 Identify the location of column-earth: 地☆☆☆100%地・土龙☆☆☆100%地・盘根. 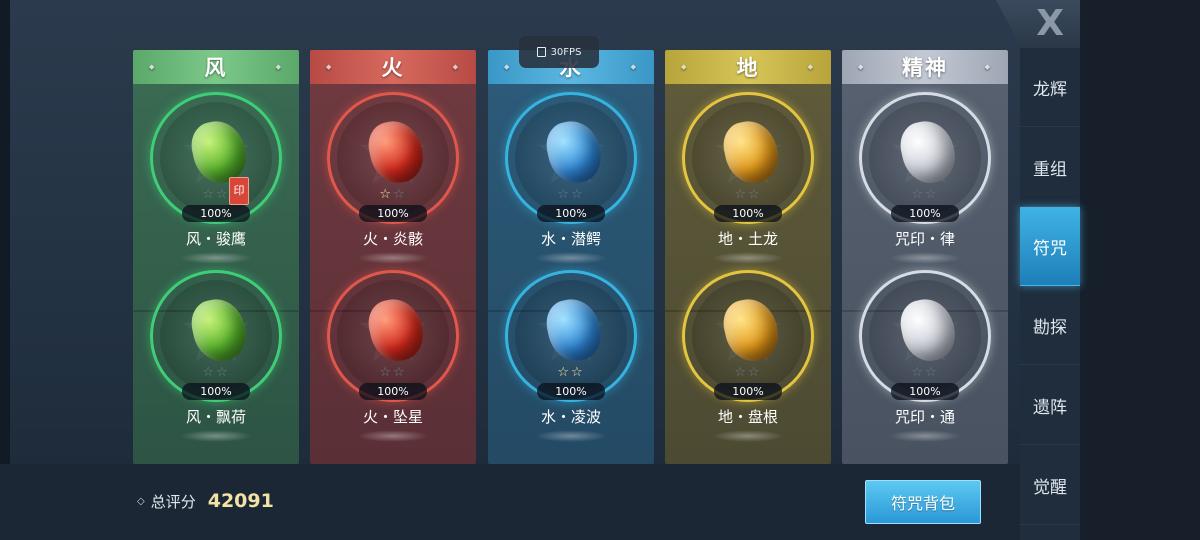
(748, 257).